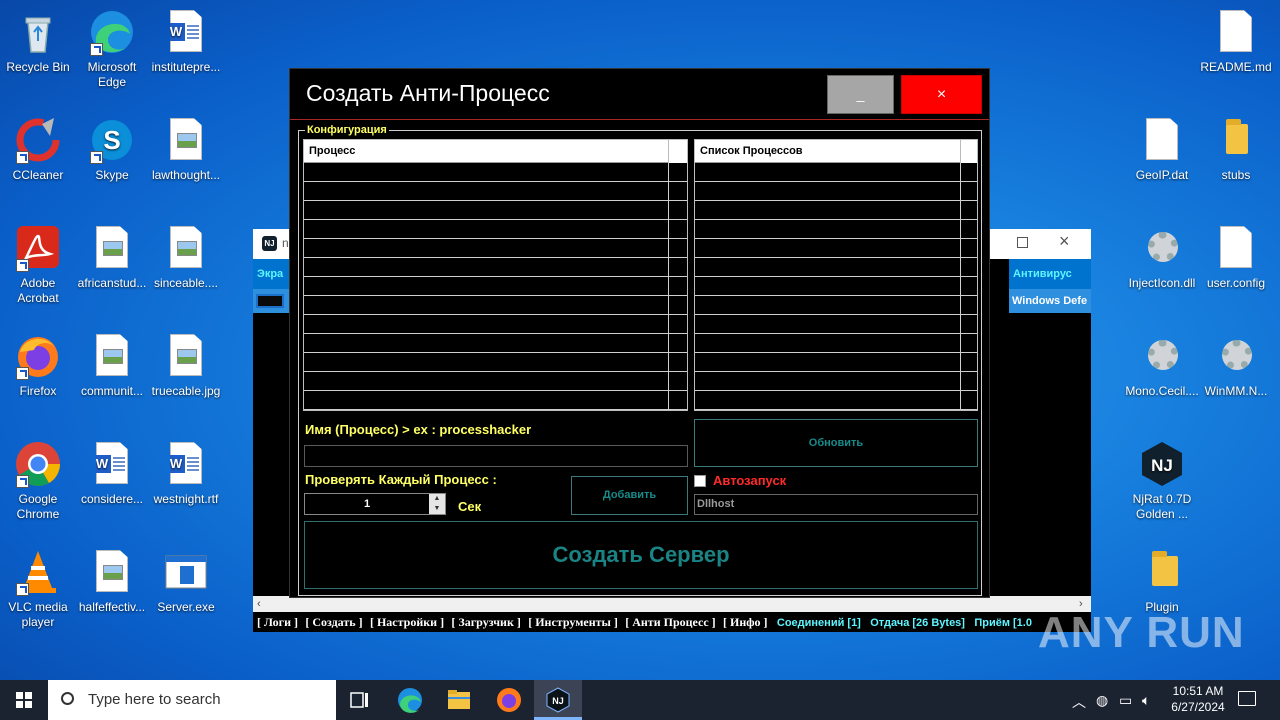 The image size is (1280, 720). Describe the element at coordinates (486, 151) in the screenshot. I see `column-header-process: Процесс` at that location.